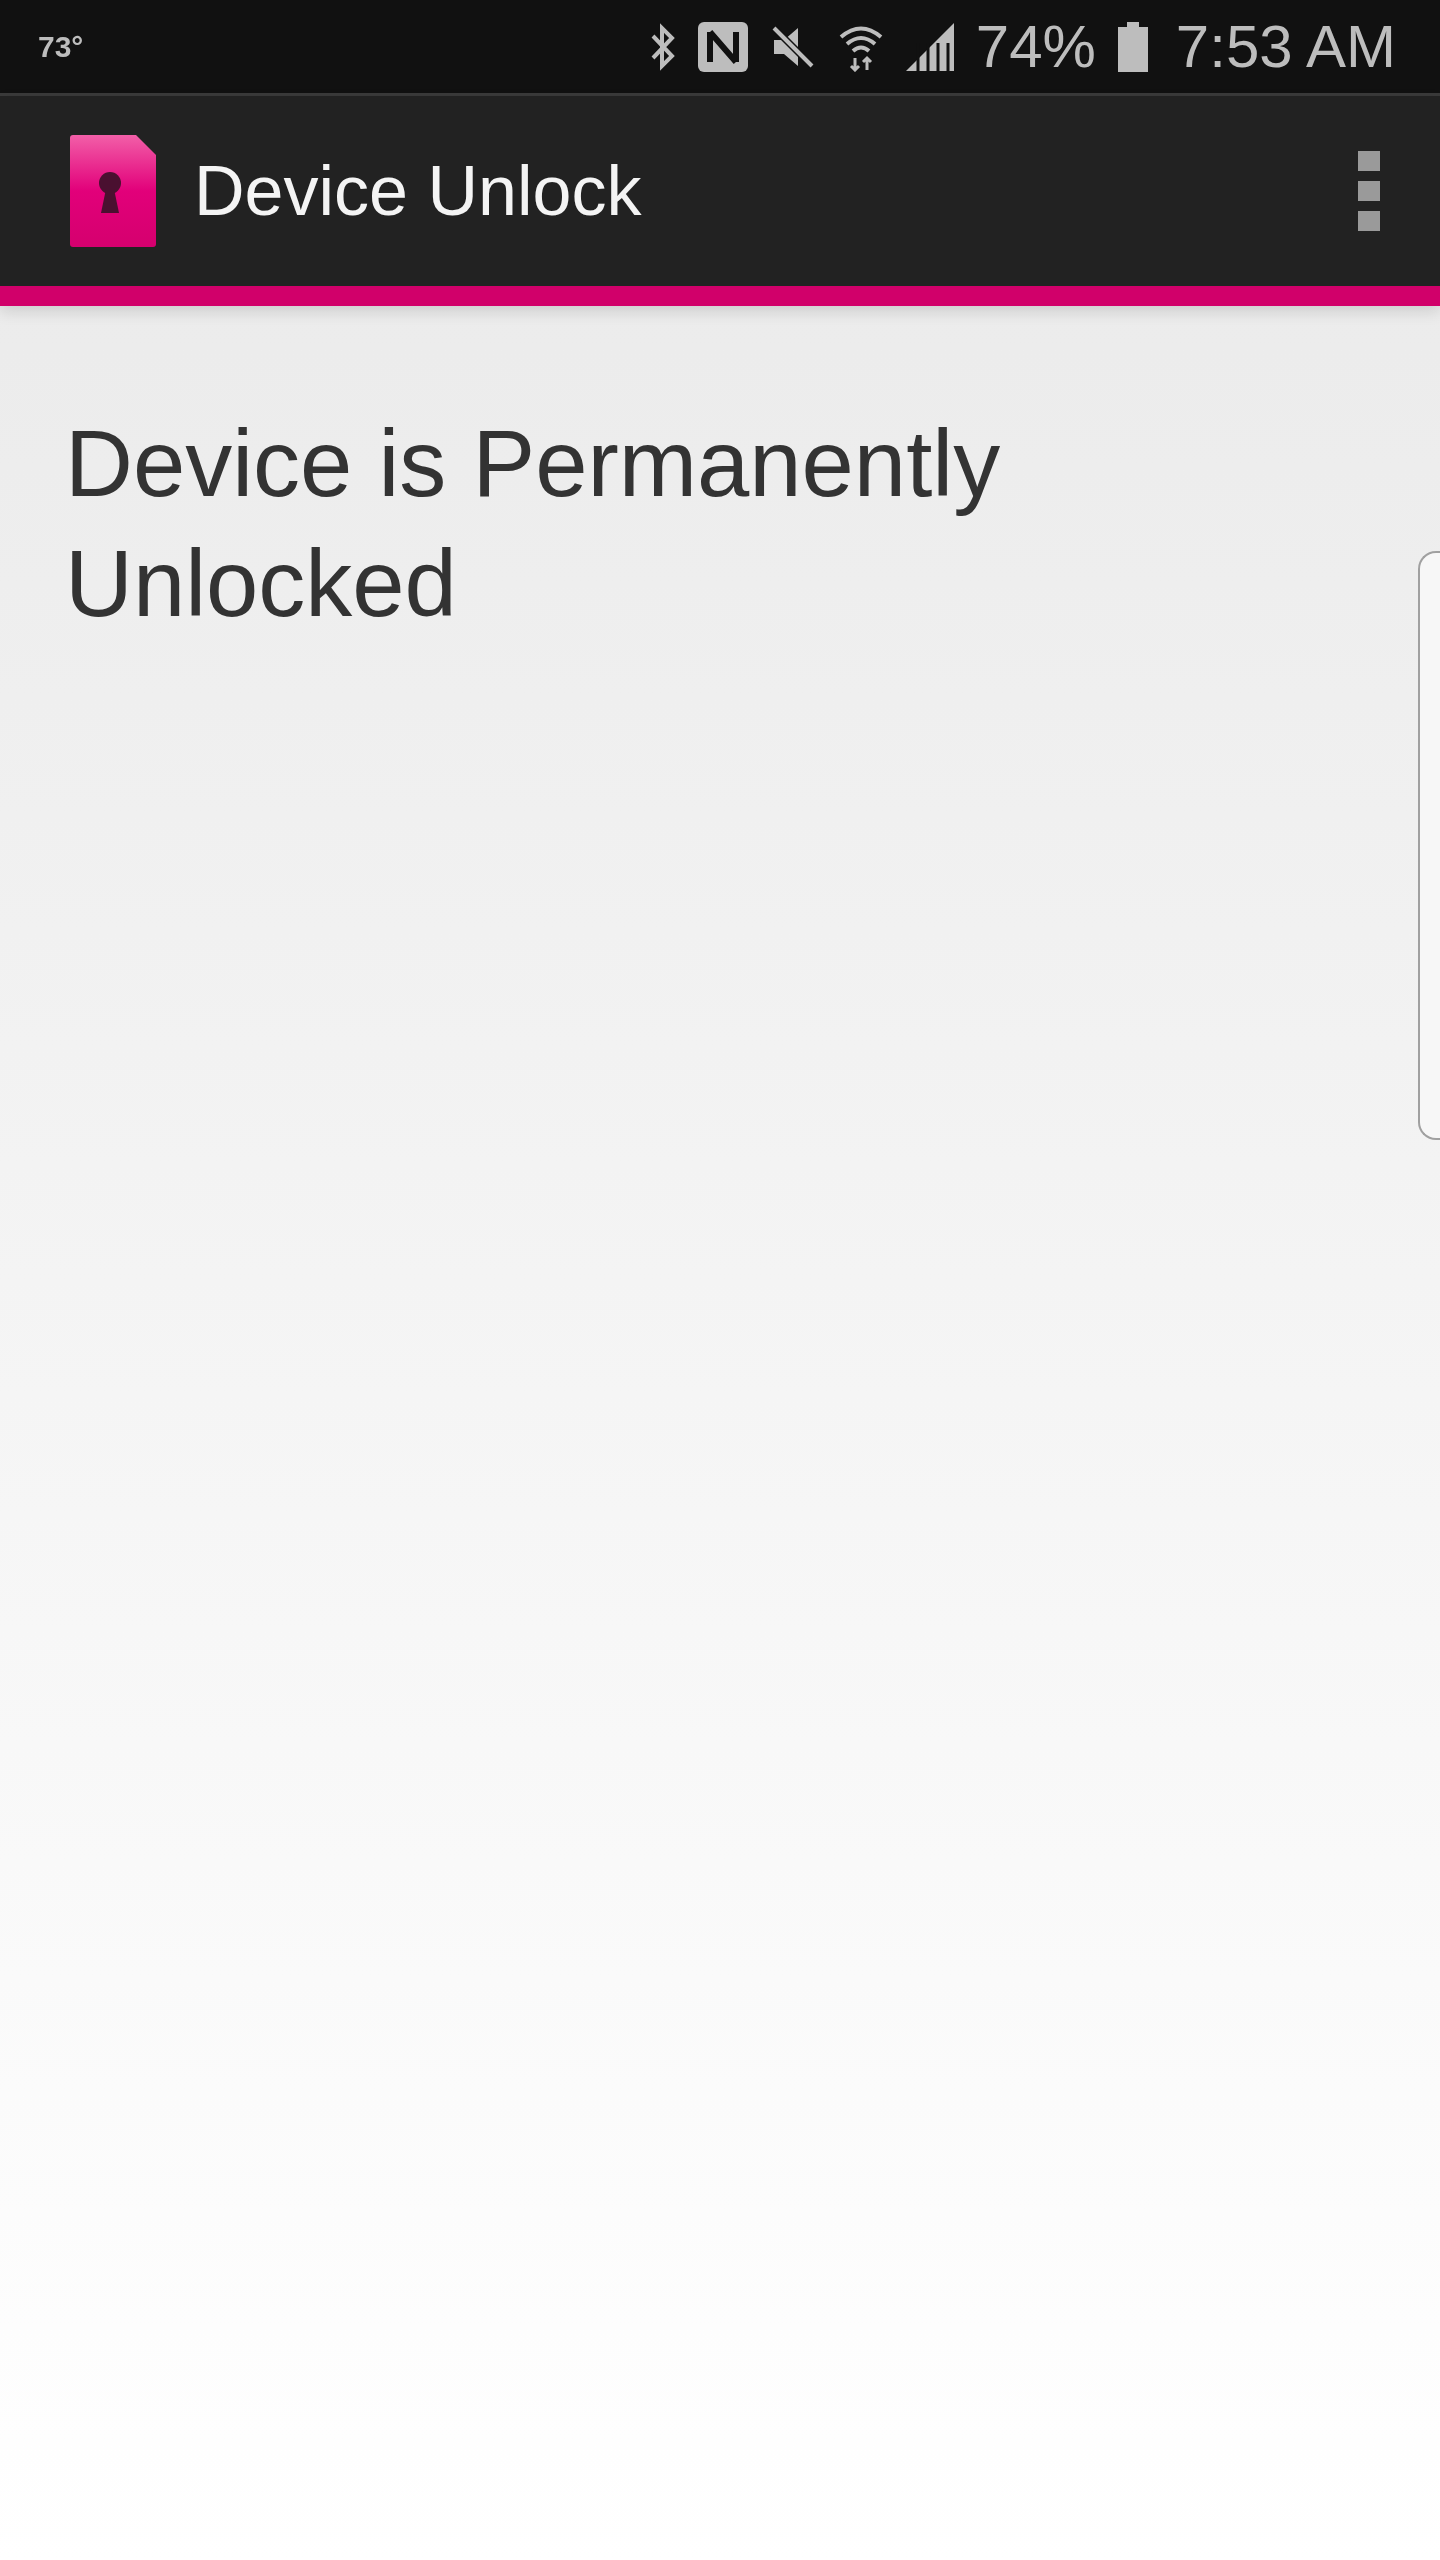  Describe the element at coordinates (1035, 46) in the screenshot. I see `battery-percentage: 74%` at that location.